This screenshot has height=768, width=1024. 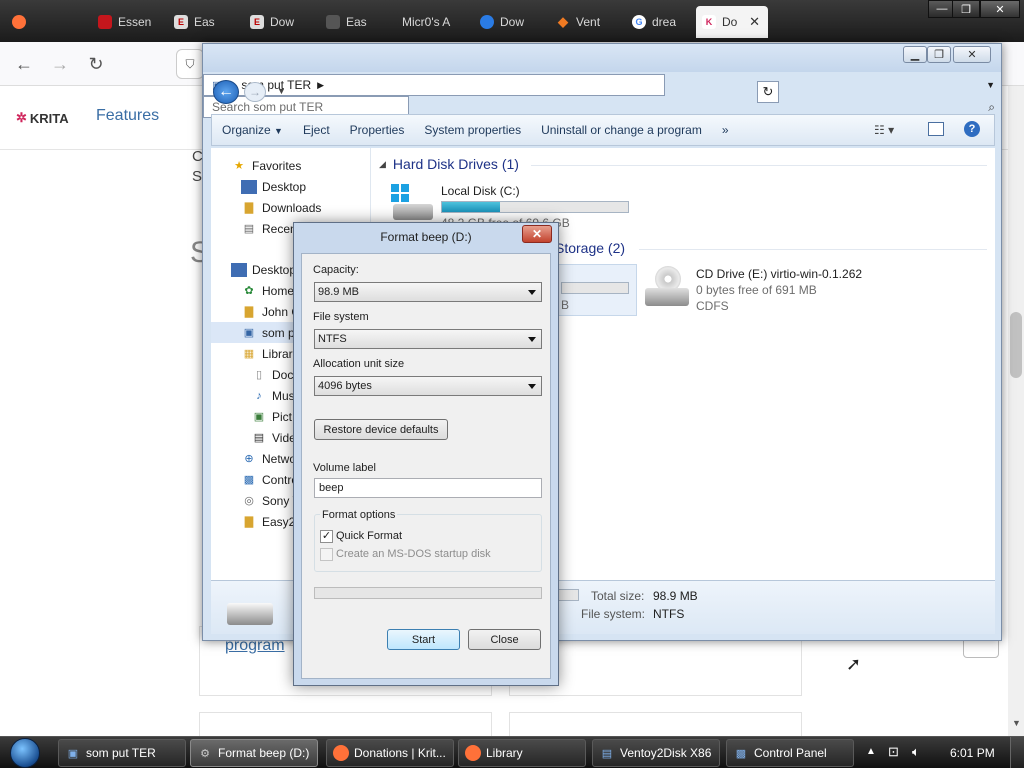 What do you see at coordinates (377, 130) in the screenshot?
I see `properties-button: Properties` at bounding box center [377, 130].